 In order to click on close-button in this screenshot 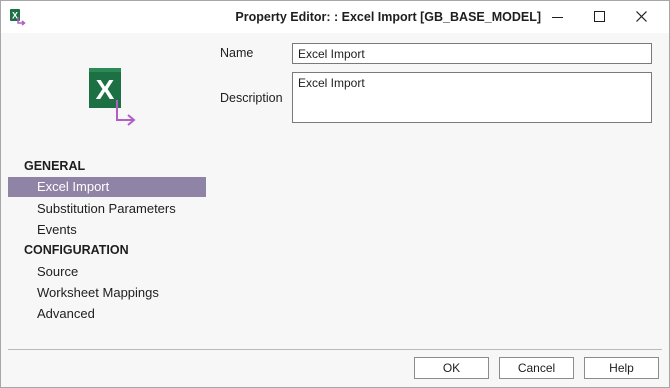, I will do `click(642, 17)`.